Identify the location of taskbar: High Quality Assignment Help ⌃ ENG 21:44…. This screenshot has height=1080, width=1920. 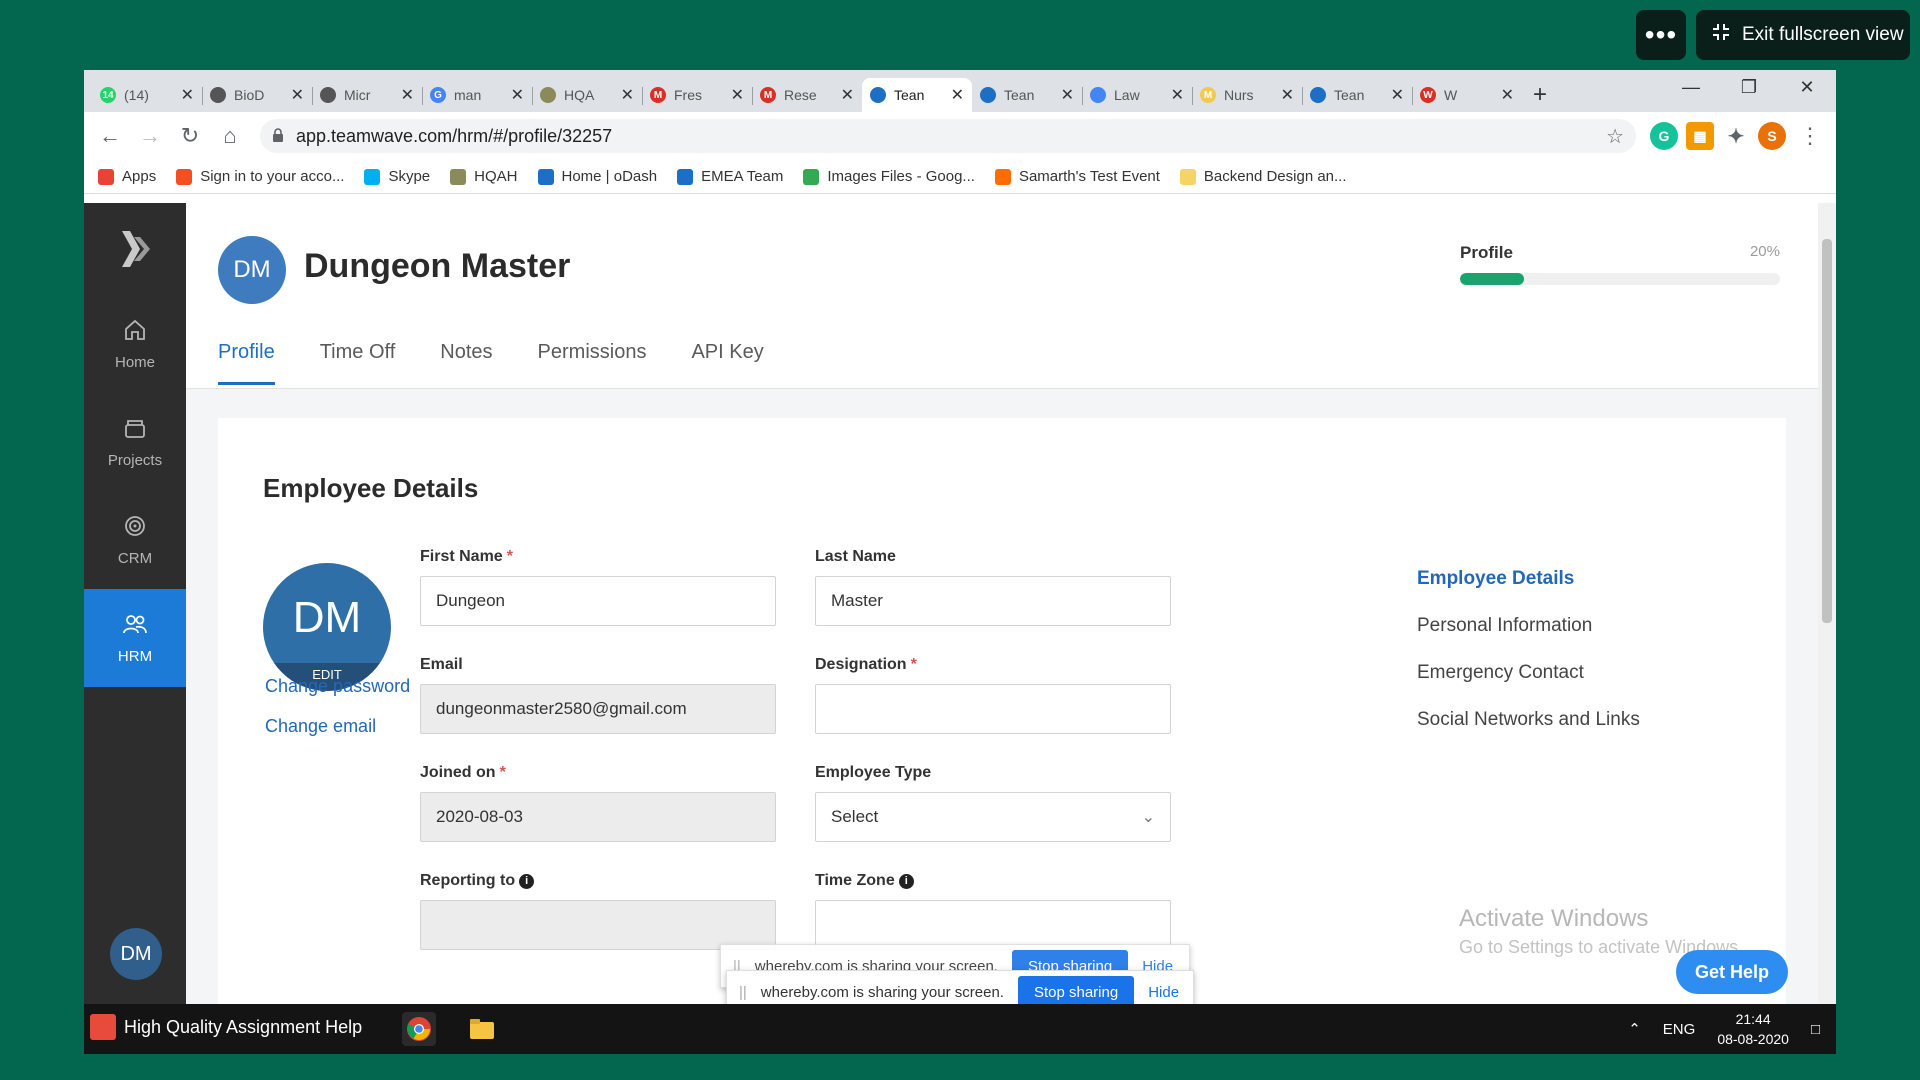
(960, 1029).